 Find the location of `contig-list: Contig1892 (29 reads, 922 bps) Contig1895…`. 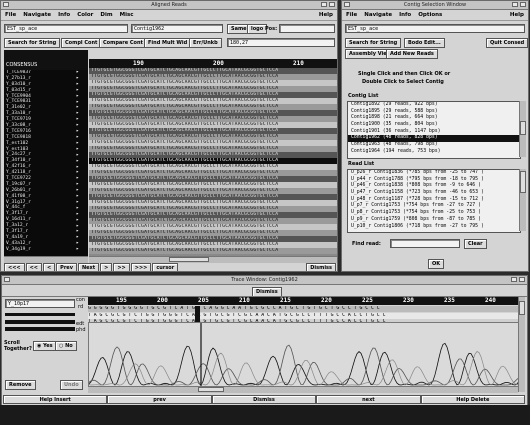

contig-list: Contig1892 (29 reads, 922 bps) Contig1895… is located at coordinates (434, 130).